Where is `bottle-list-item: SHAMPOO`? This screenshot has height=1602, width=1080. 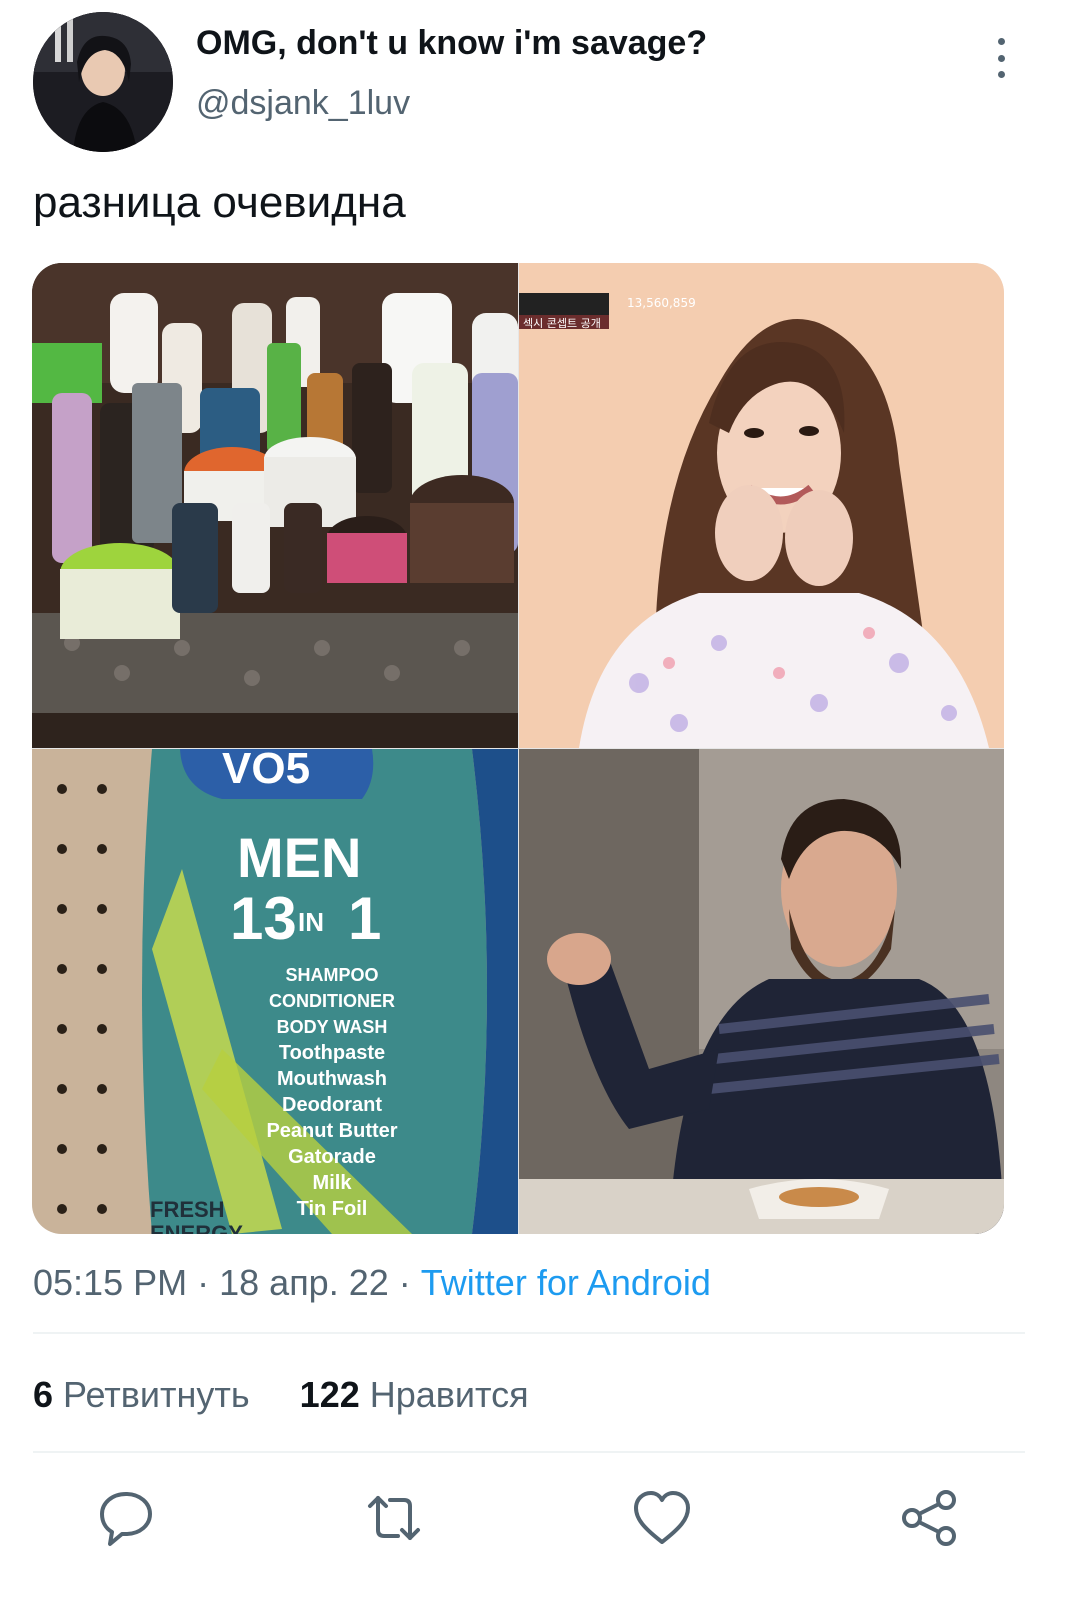 bottle-list-item: SHAMPOO is located at coordinates (331, 975).